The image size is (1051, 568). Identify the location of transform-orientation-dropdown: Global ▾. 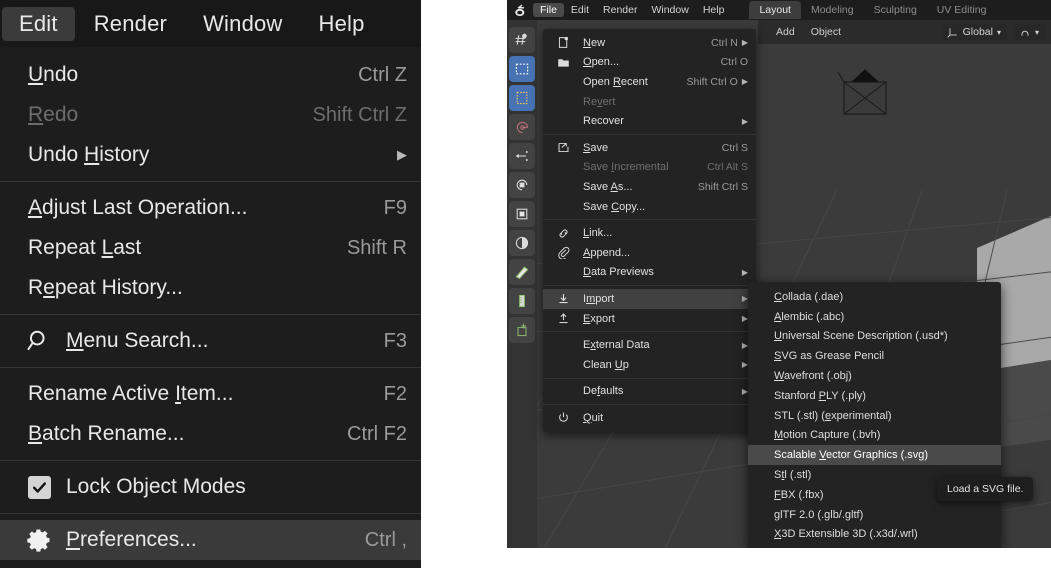
(973, 32).